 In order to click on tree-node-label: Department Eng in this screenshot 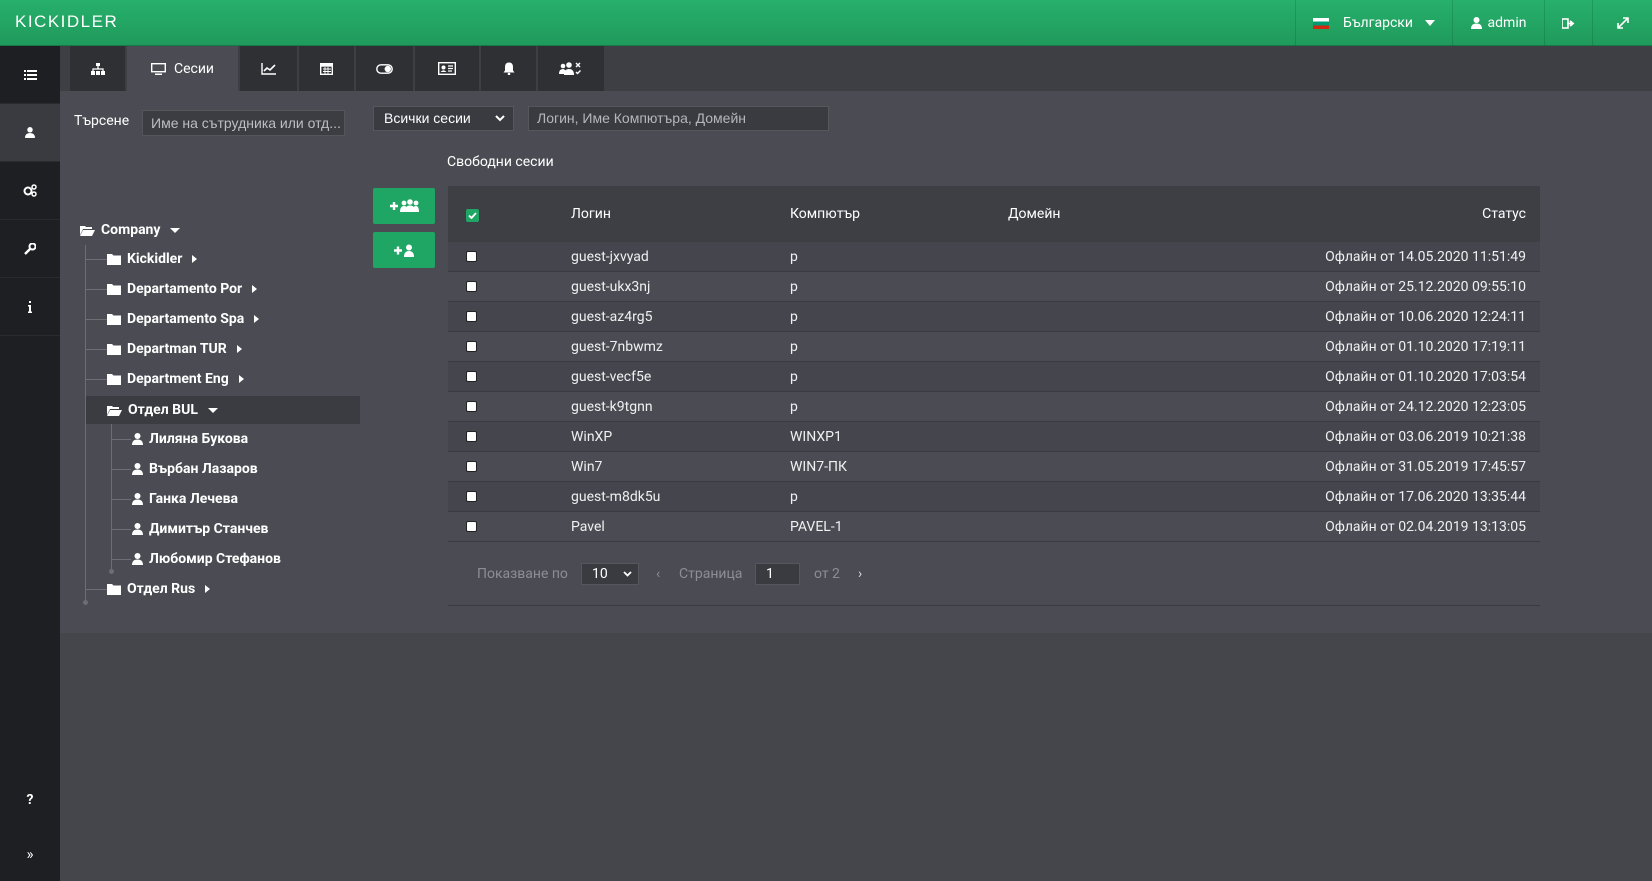, I will do `click(178, 379)`.